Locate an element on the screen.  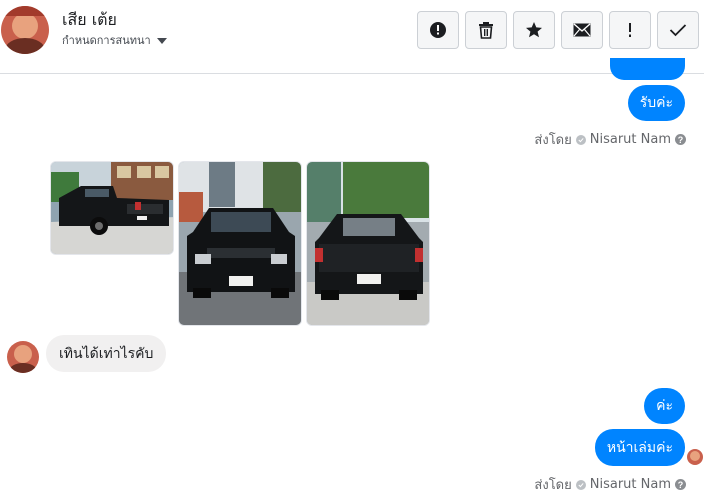
message-bubble-outgoing: รับค่ะ is located at coordinates (656, 103).